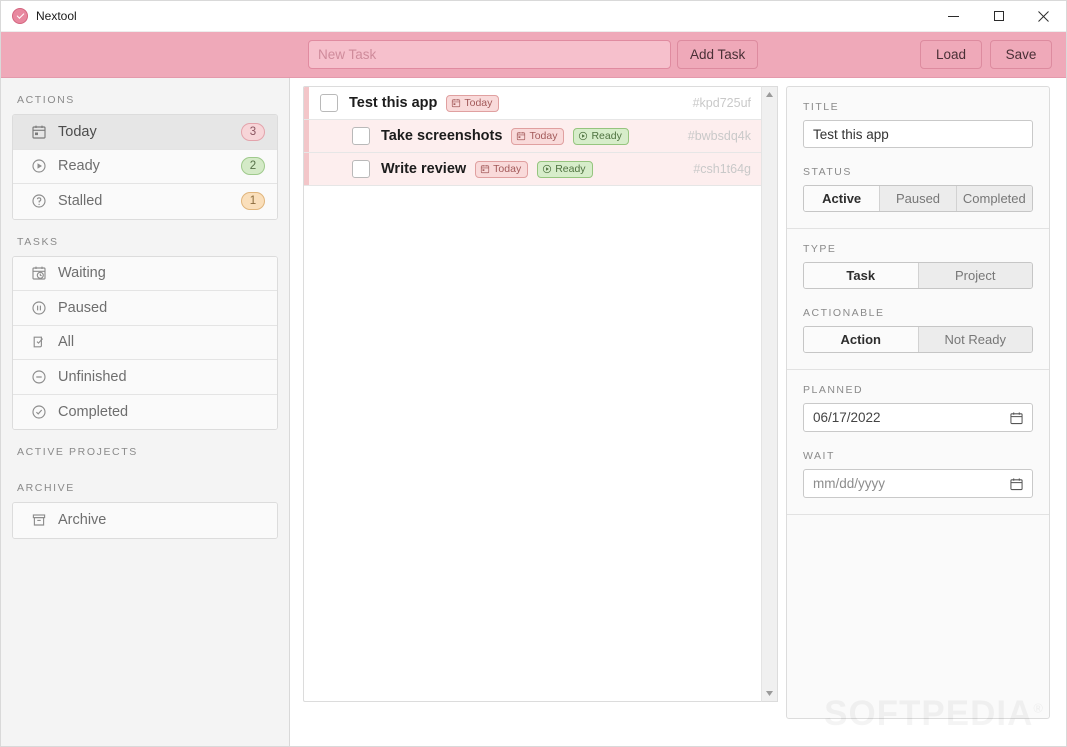  What do you see at coordinates (861, 339) in the screenshot?
I see `actionable-action-option: Action` at bounding box center [861, 339].